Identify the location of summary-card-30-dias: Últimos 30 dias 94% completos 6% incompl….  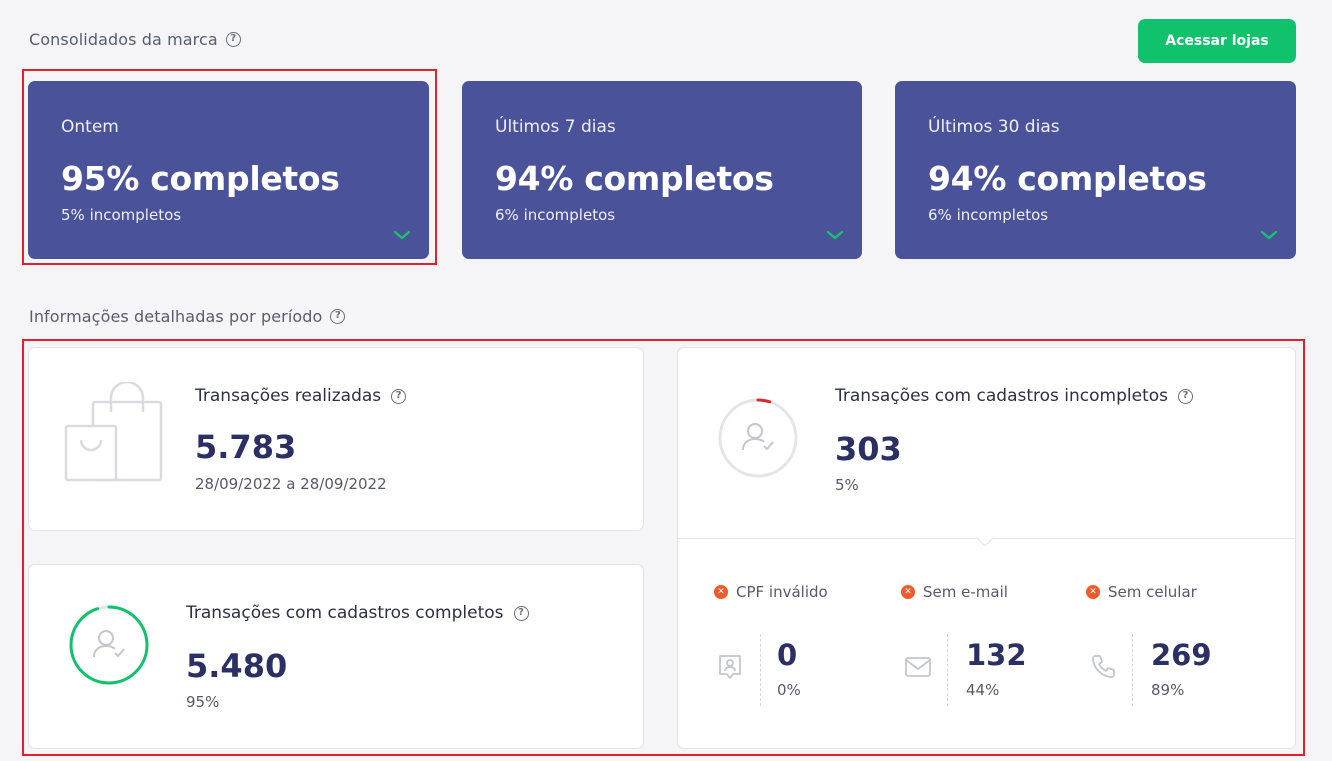
(1095, 170).